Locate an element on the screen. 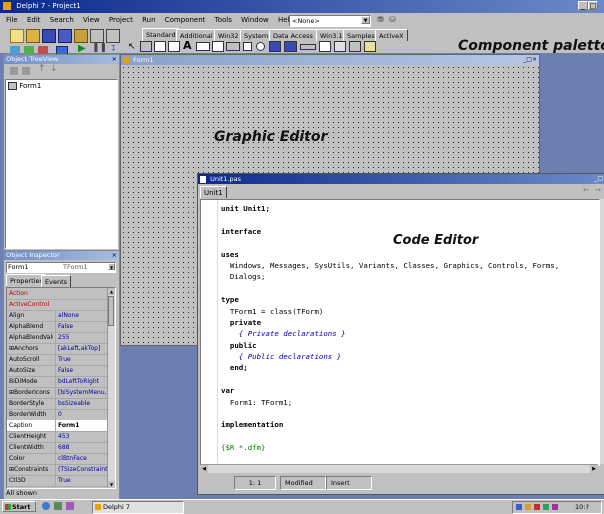 The image size is (604, 514). menu-view: View is located at coordinates (91, 20).